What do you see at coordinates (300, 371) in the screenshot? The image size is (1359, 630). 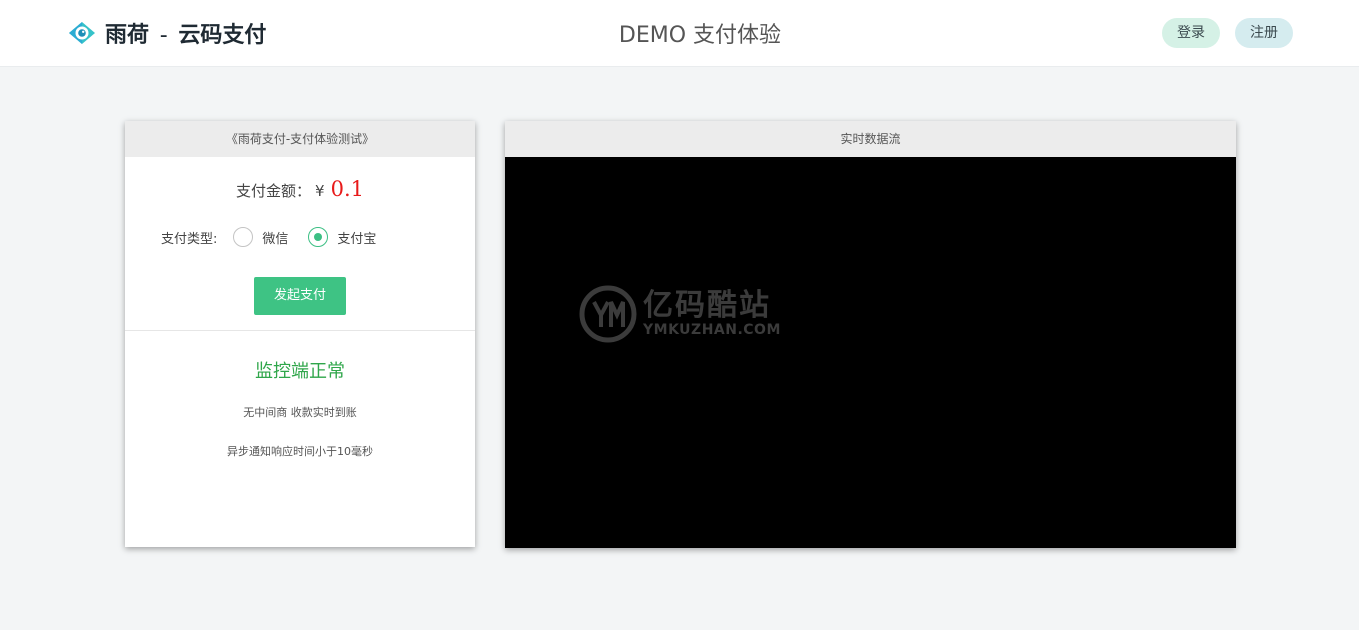 I see `monitor-status: 监控端正常` at bounding box center [300, 371].